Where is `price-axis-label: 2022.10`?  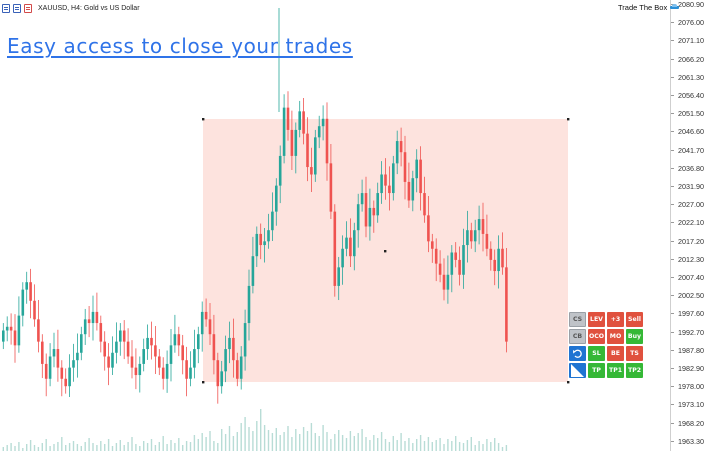 price-axis-label: 2022.10 is located at coordinates (691, 223).